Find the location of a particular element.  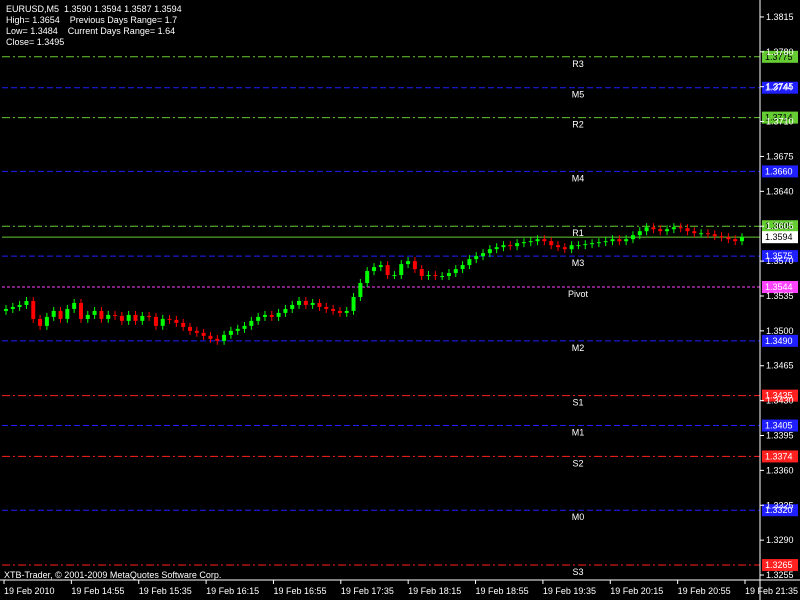

level-name-m2: M2 is located at coordinates (578, 348).